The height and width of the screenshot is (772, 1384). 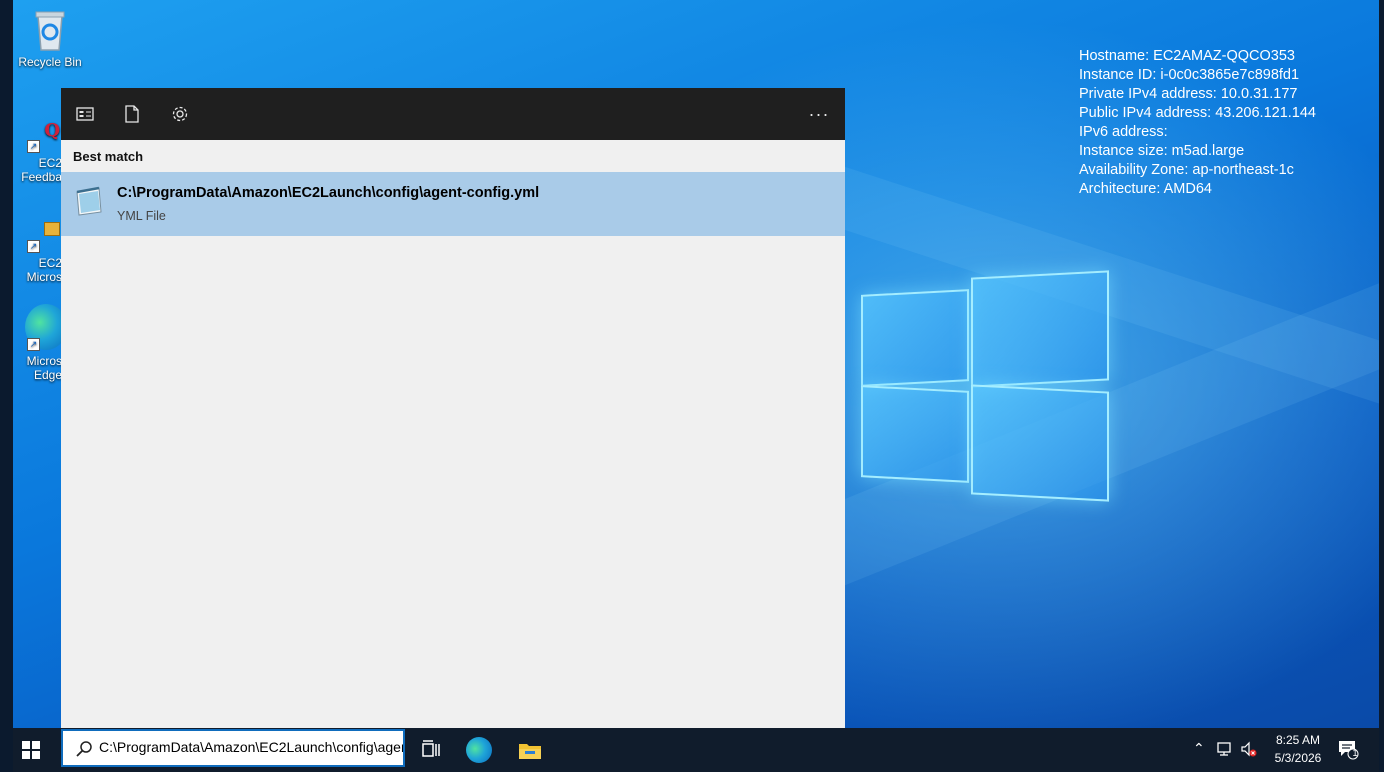 What do you see at coordinates (479, 750) in the screenshot?
I see `edge-taskbar-icon` at bounding box center [479, 750].